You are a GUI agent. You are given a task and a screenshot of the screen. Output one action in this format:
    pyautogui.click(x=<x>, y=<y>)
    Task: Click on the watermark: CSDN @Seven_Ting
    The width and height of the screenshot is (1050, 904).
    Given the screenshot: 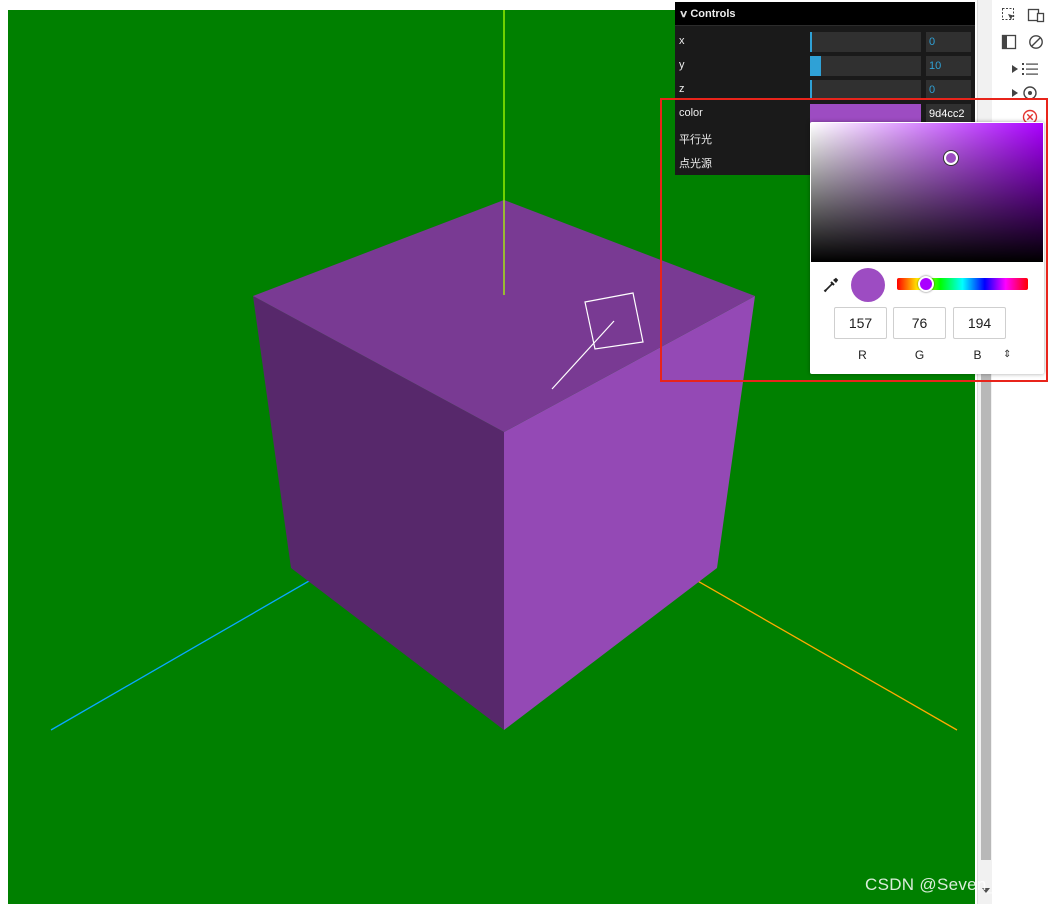 What is the action you would take?
    pyautogui.click(x=948, y=884)
    